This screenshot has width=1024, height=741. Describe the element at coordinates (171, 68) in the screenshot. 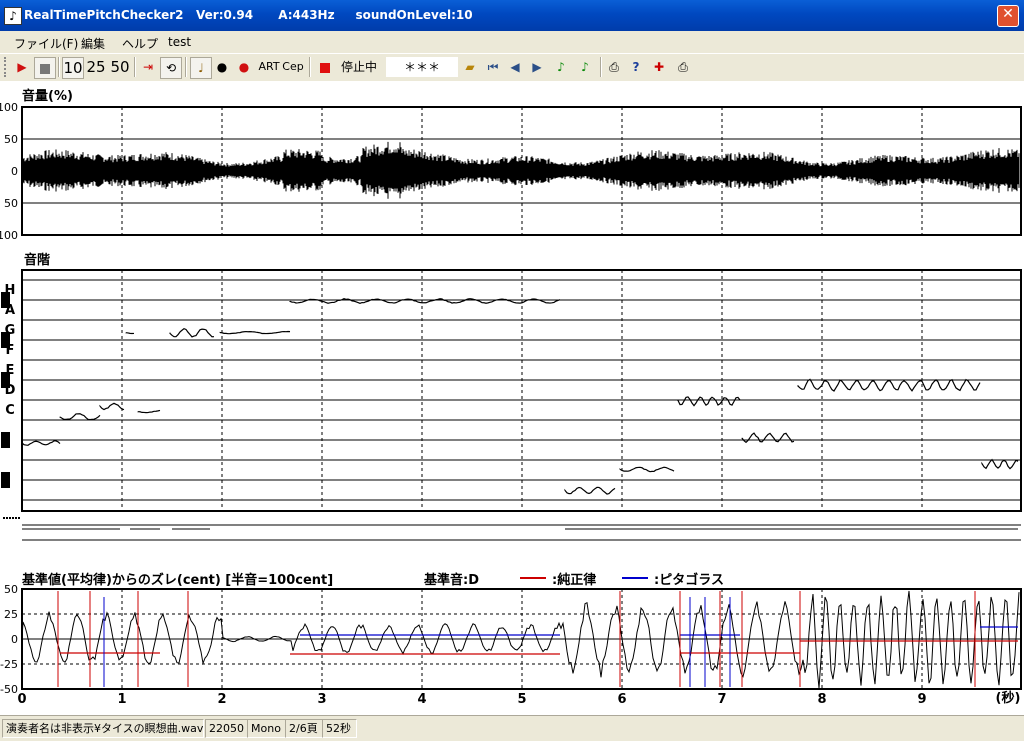

I see `loop-icon: ⟲` at that location.